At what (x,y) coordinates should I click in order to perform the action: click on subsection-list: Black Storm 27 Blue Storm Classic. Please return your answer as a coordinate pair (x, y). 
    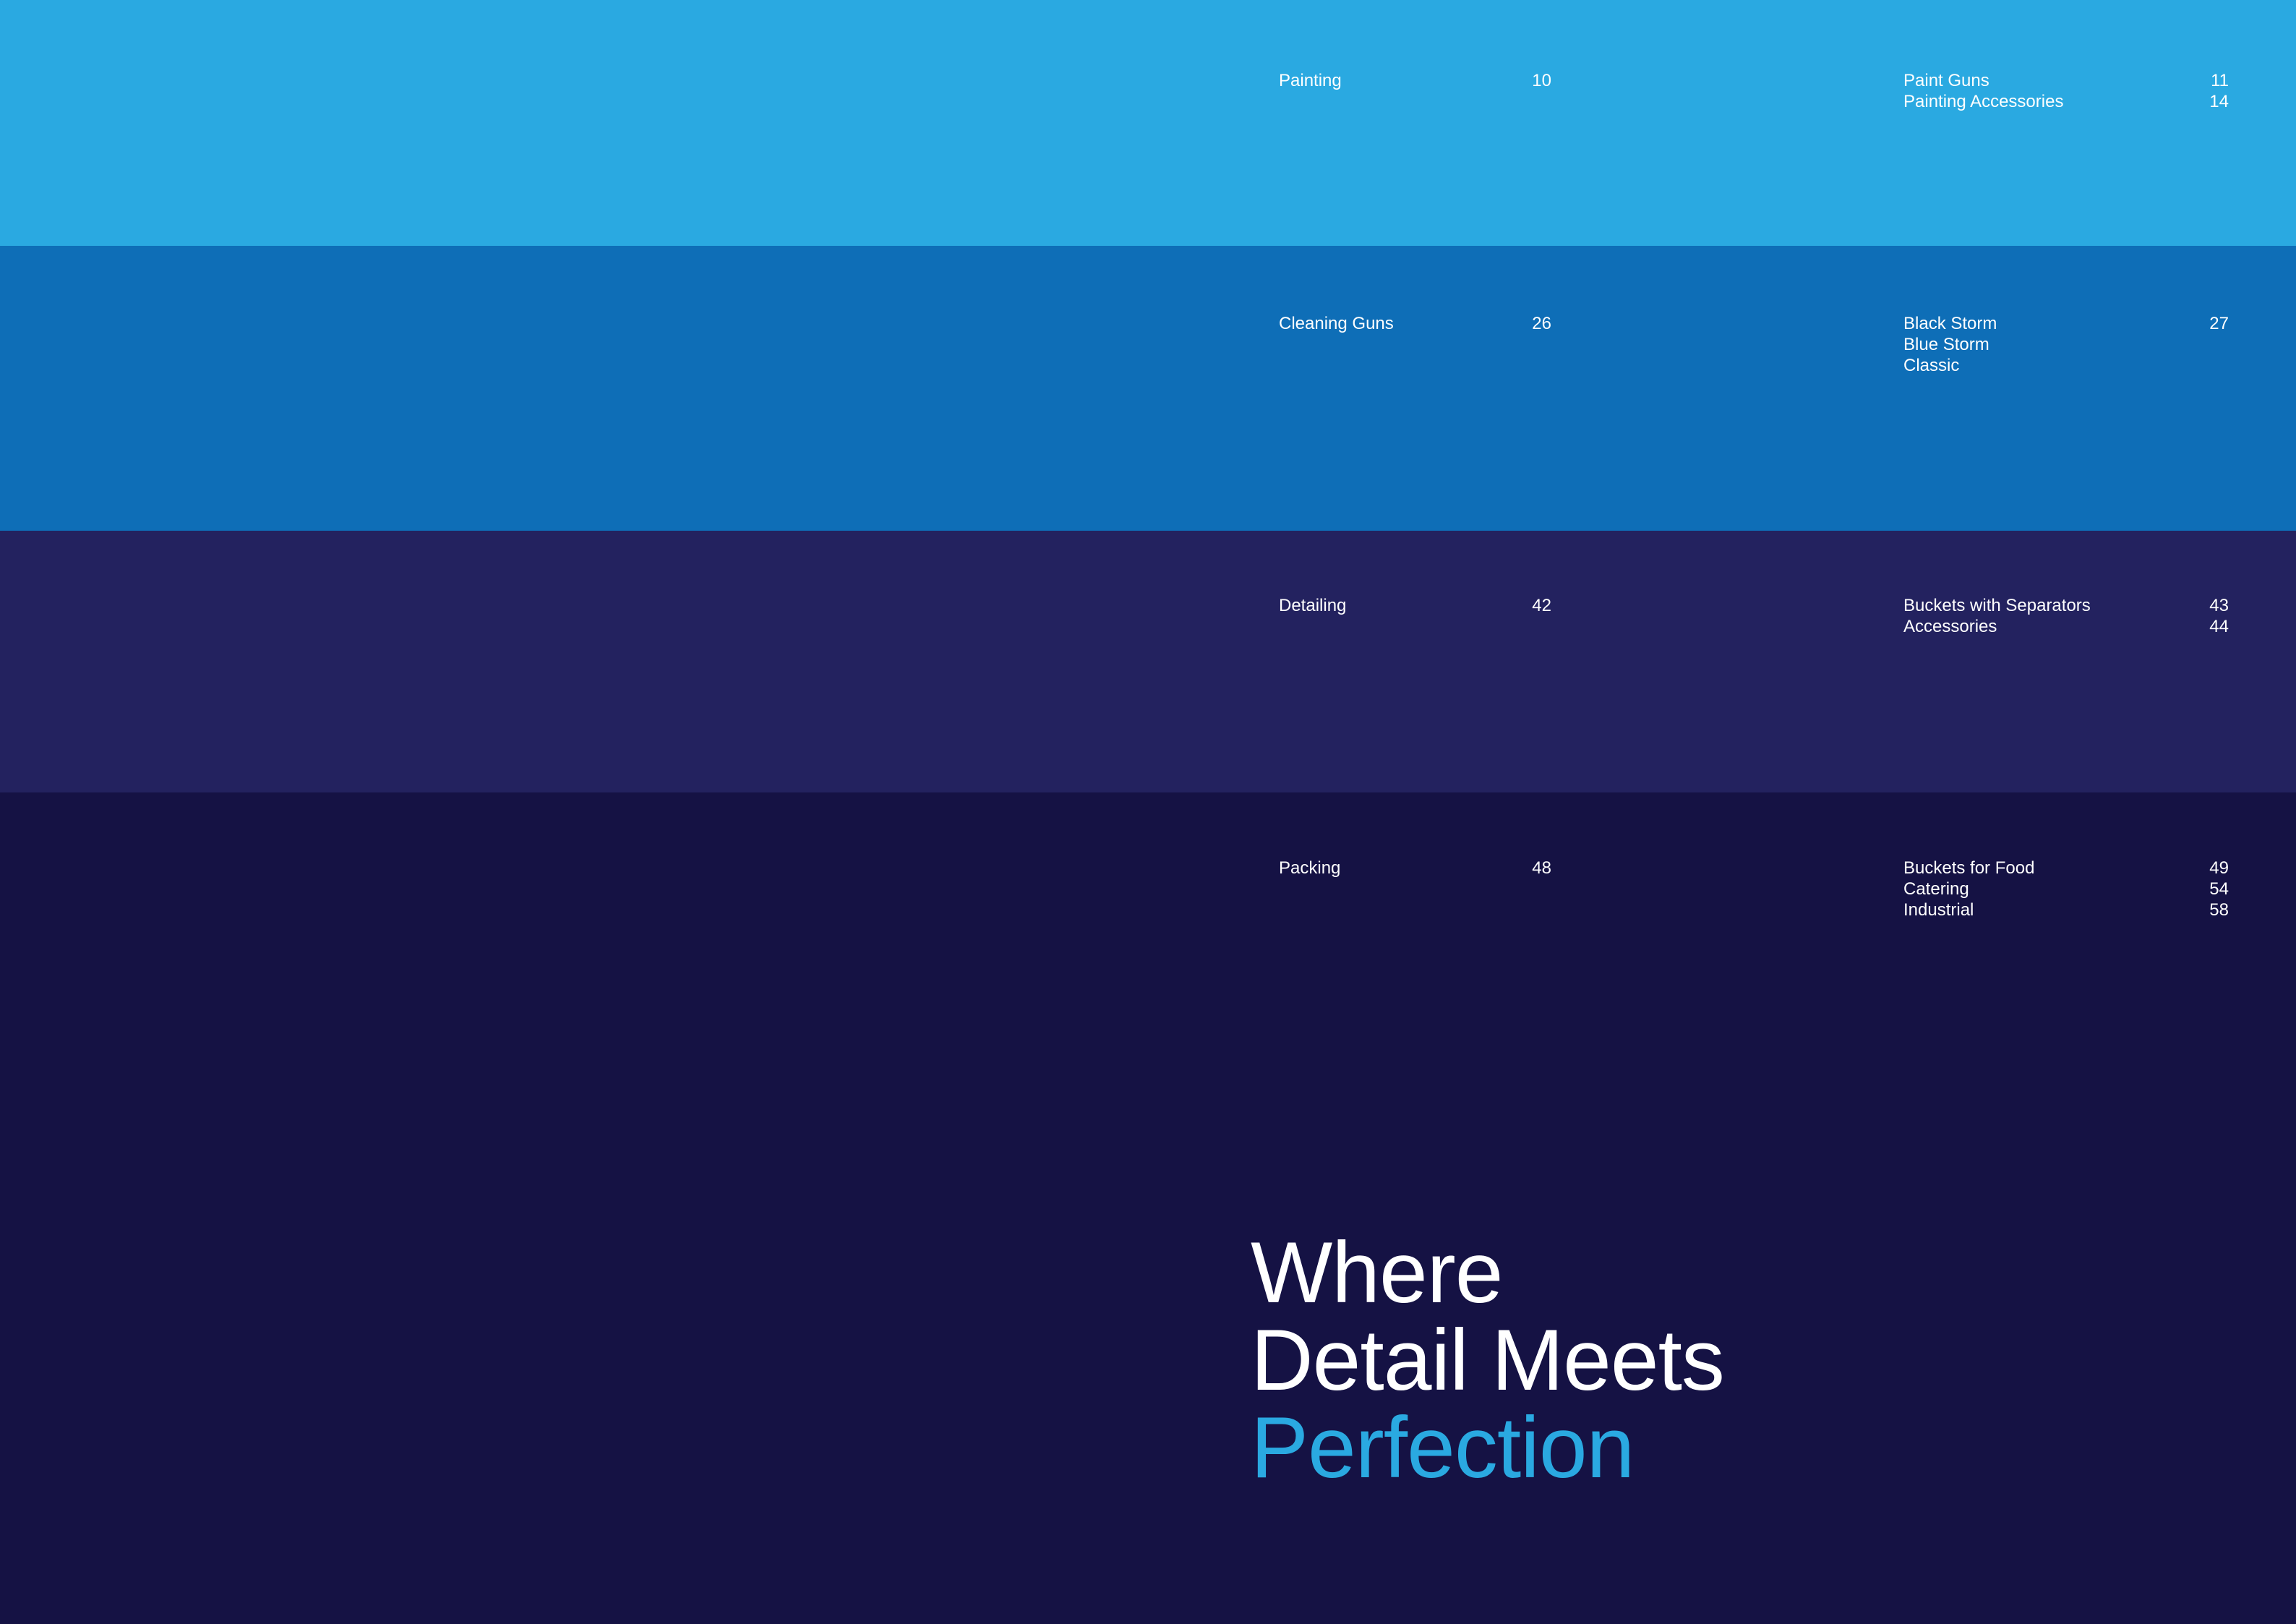
    Looking at the image, I should click on (2066, 344).